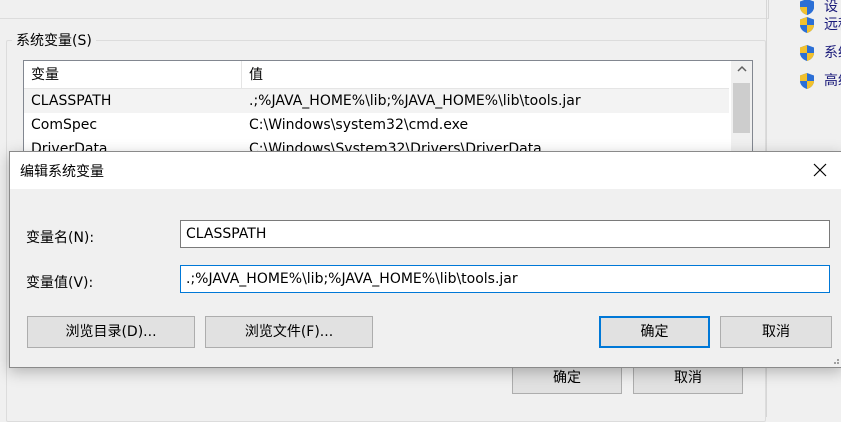 This screenshot has height=422, width=841. What do you see at coordinates (425, 170) in the screenshot?
I see `dialog-title-bar: 编辑系统变量` at bounding box center [425, 170].